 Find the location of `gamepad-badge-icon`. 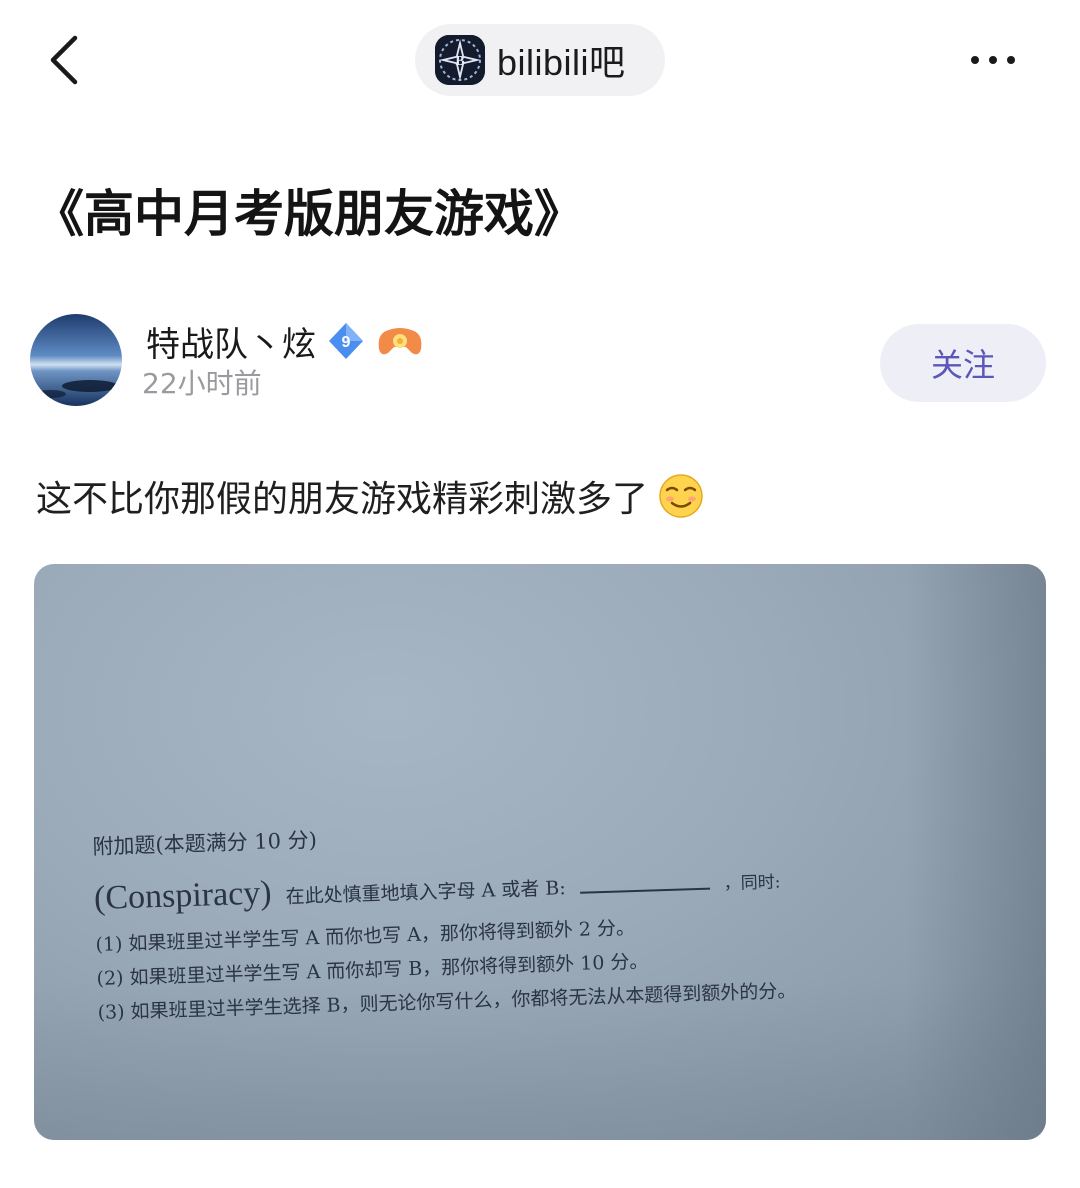

gamepad-badge-icon is located at coordinates (400, 341).